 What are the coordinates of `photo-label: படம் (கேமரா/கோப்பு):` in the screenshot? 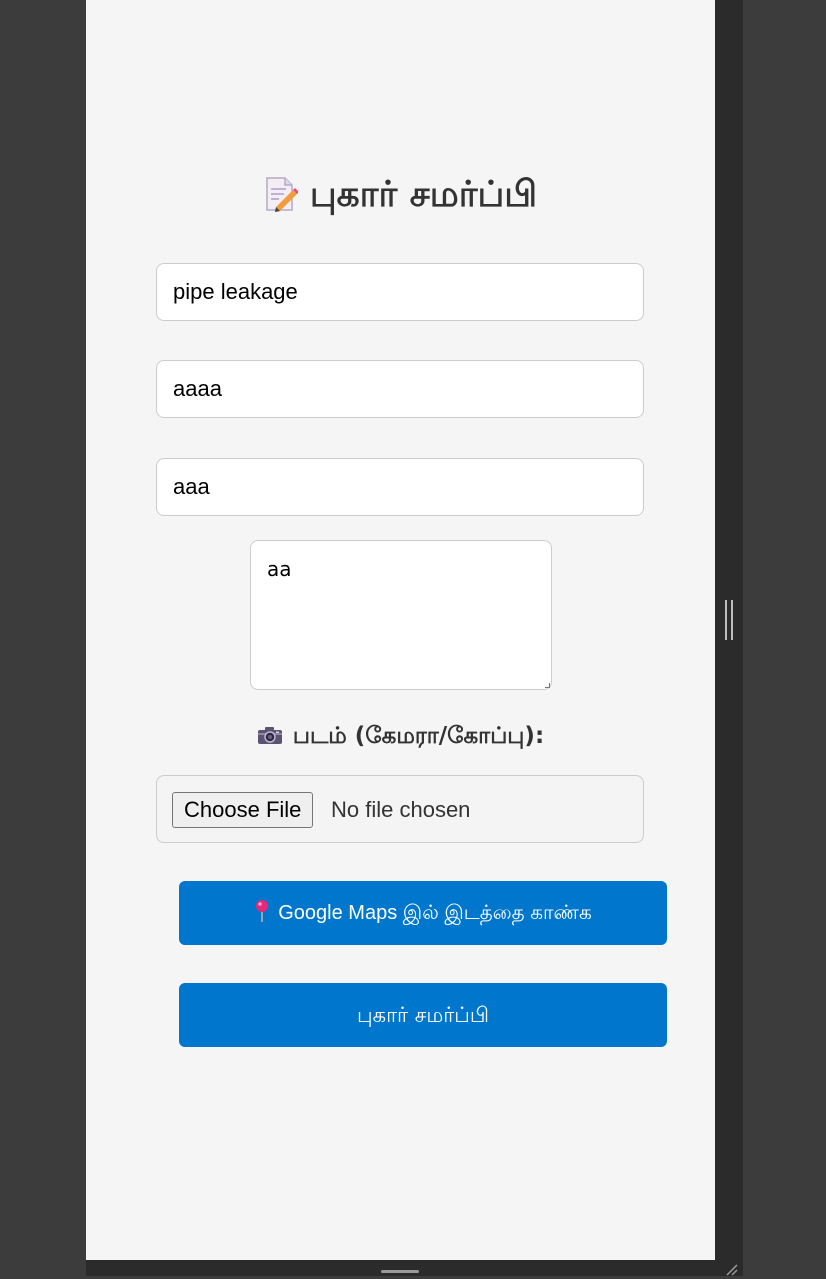 It's located at (400, 736).